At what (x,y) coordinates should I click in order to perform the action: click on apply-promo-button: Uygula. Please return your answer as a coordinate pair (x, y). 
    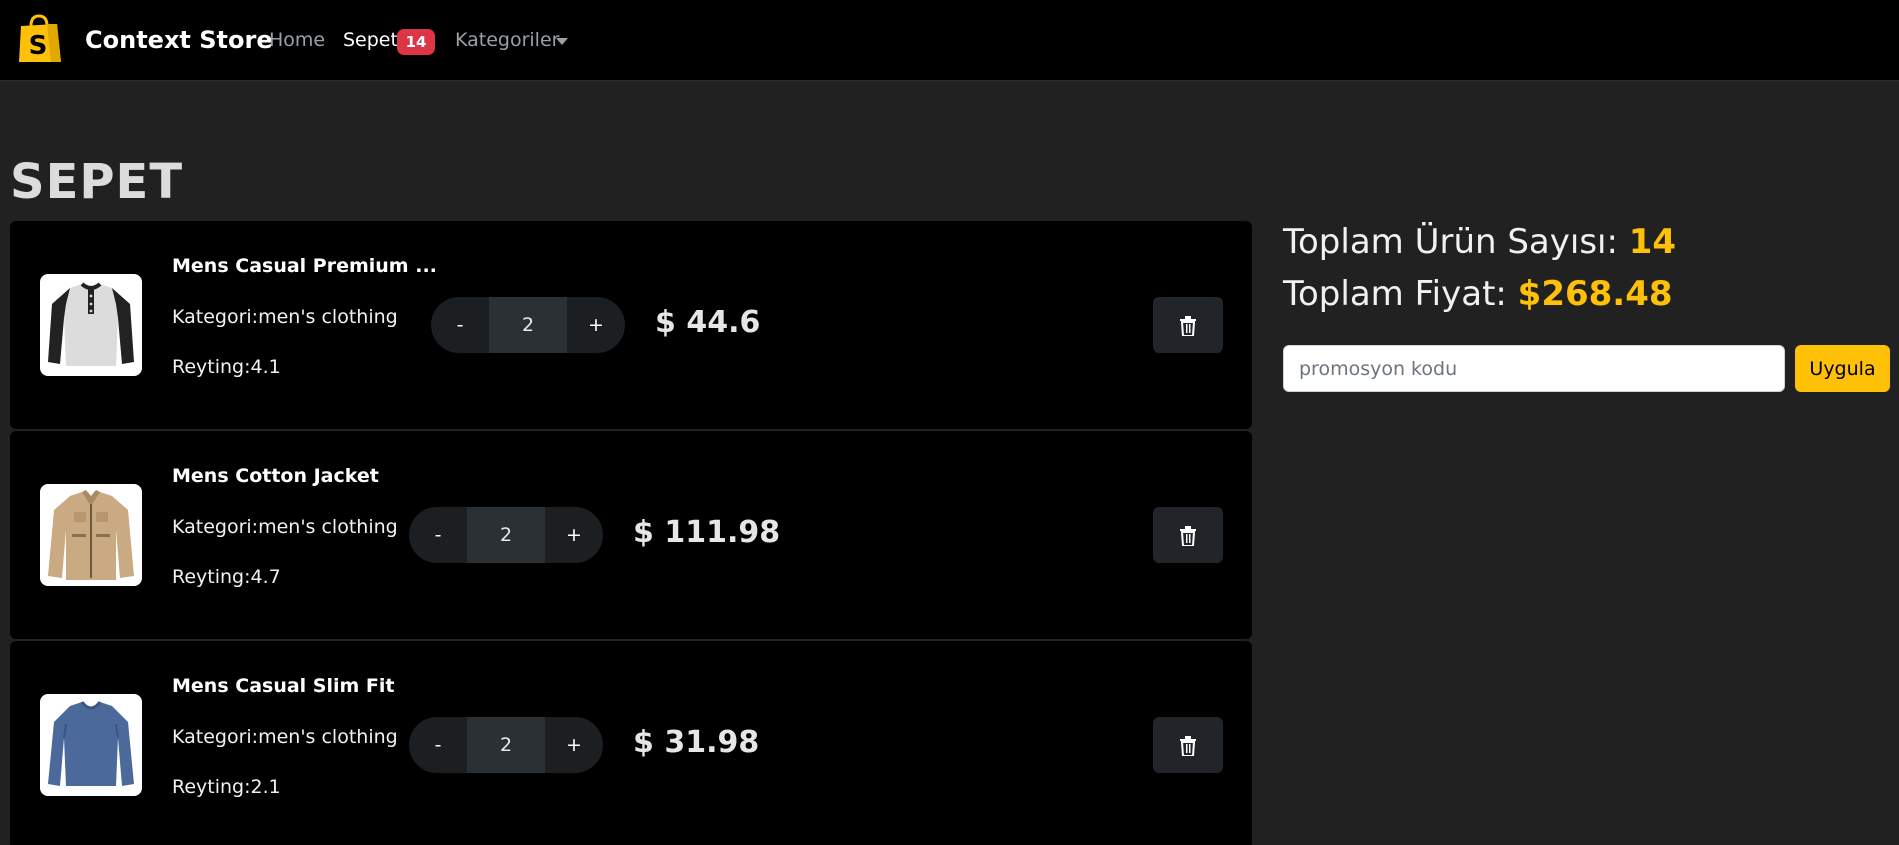
    Looking at the image, I should click on (1842, 368).